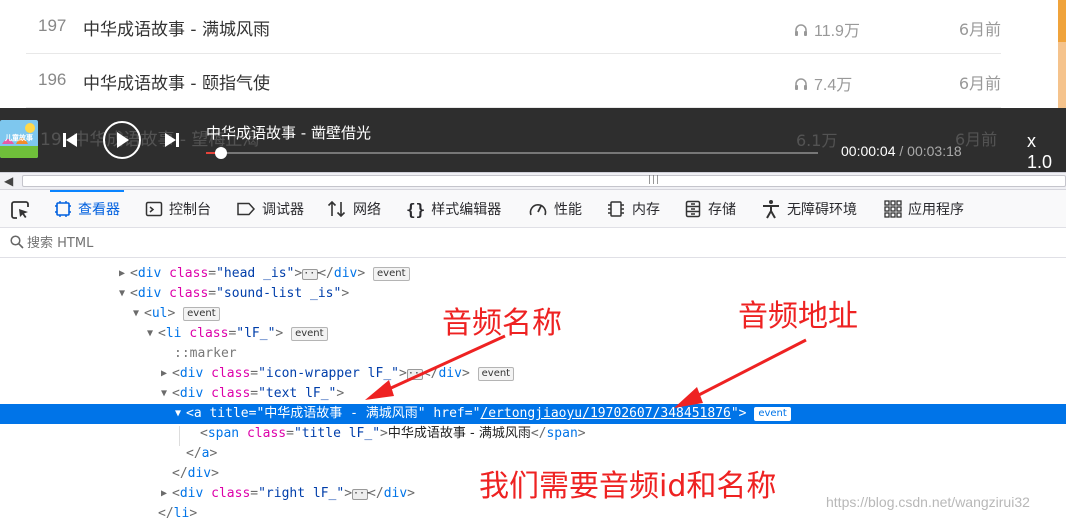 The image size is (1066, 521). Describe the element at coordinates (227, 243) in the screenshot. I see `search-html-input` at that location.